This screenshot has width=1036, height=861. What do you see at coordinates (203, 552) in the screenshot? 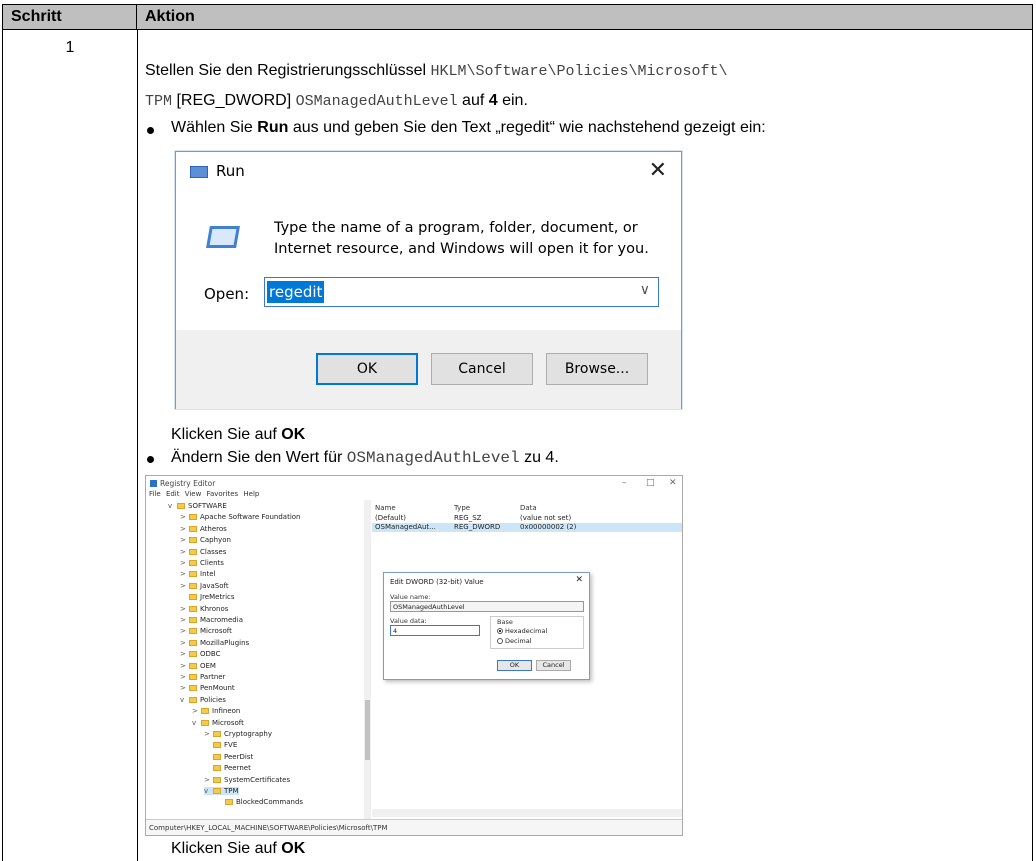
I see `tree-item: > Classes` at bounding box center [203, 552].